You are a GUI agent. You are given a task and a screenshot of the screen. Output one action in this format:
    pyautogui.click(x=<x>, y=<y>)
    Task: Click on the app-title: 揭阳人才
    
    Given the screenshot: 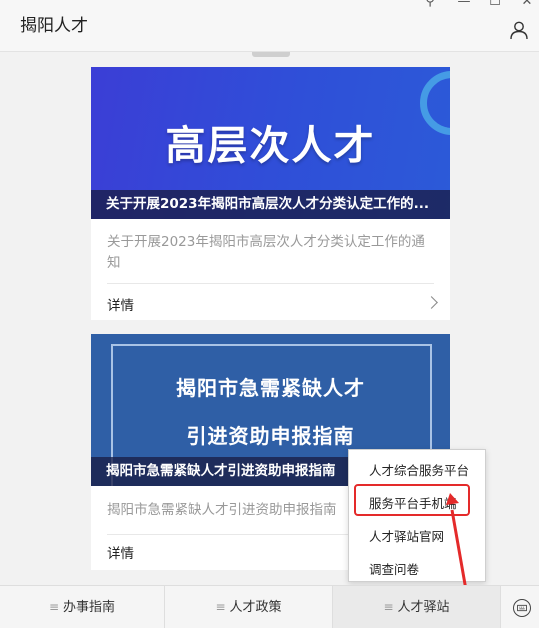 What is the action you would take?
    pyautogui.click(x=54, y=26)
    